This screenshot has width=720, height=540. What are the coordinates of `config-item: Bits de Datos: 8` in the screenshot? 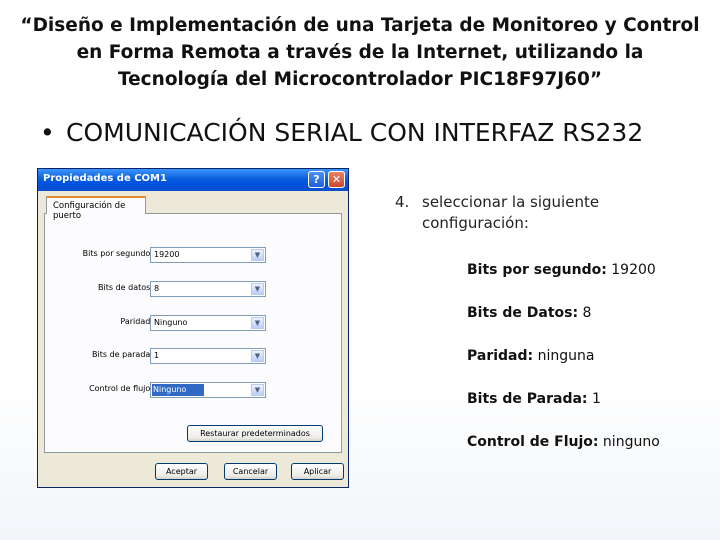 It's located at (529, 313).